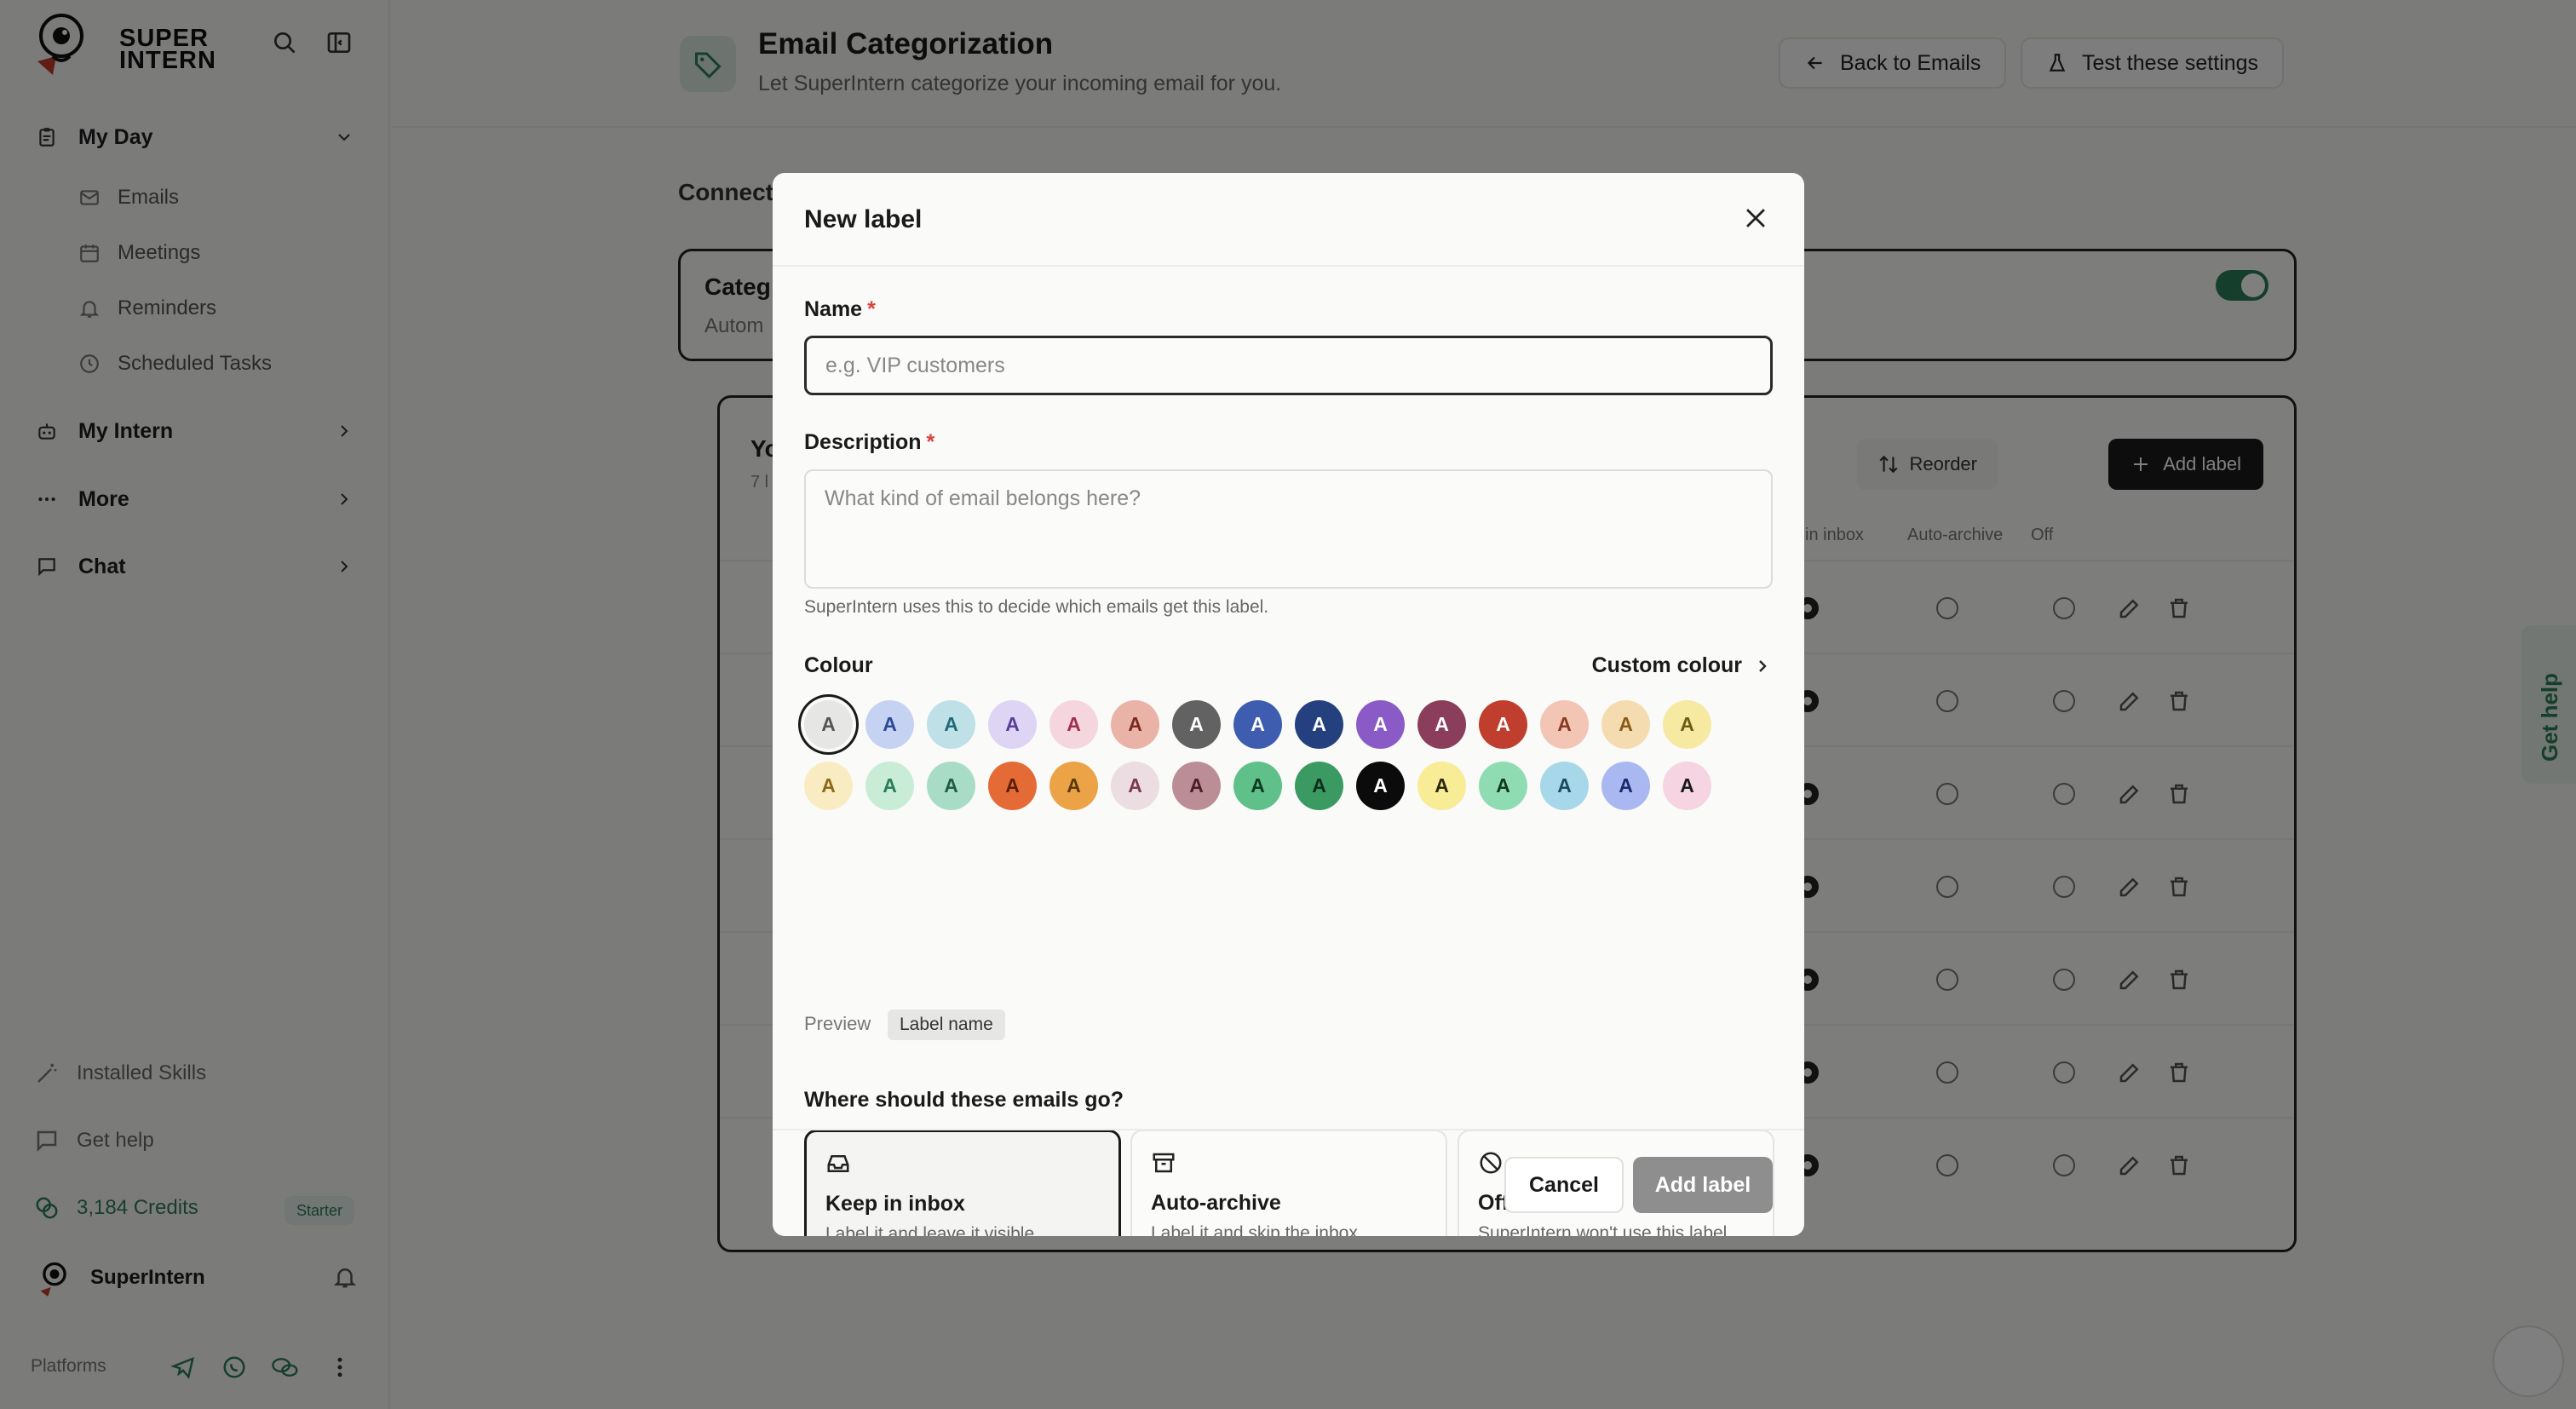  Describe the element at coordinates (1288, 220) in the screenshot. I see `dialog-header: New label` at that location.